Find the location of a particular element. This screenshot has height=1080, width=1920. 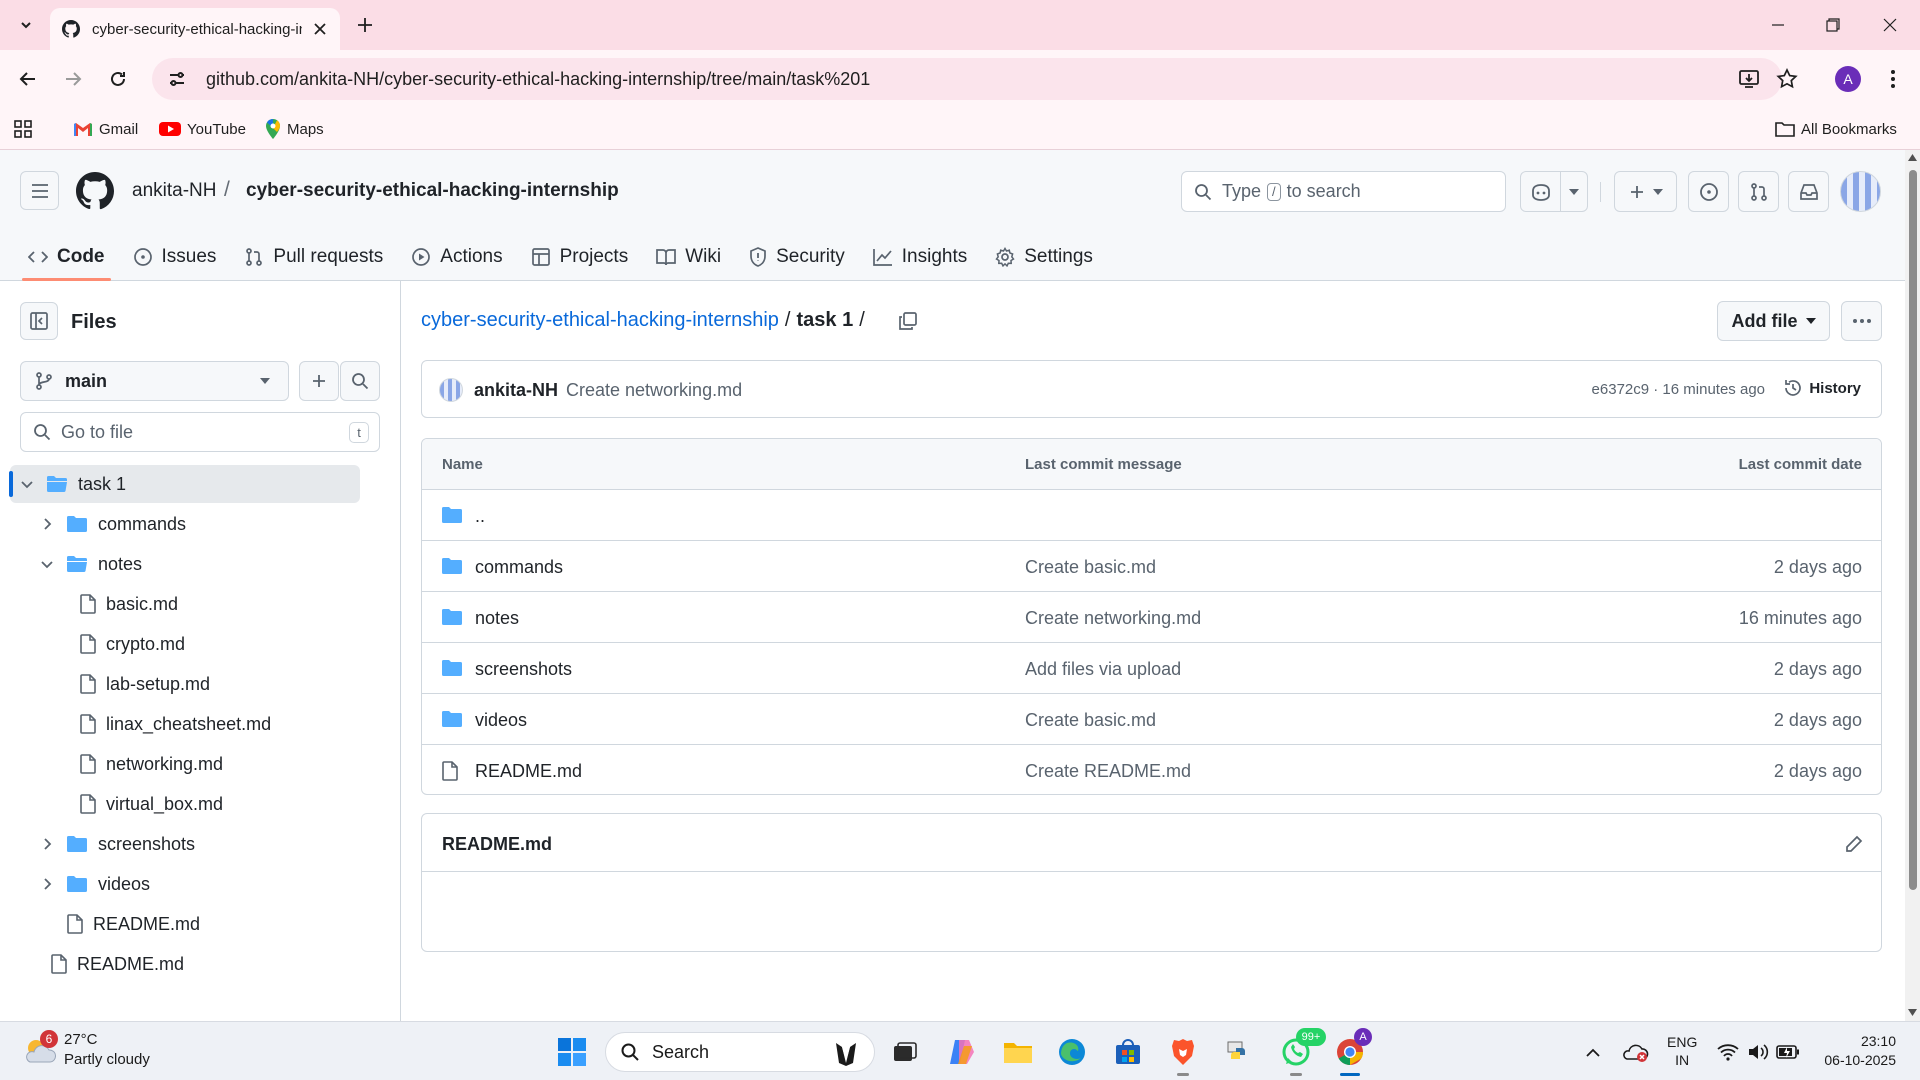

table-row: README.md Create README.md 2 days ago is located at coordinates (1151, 769).